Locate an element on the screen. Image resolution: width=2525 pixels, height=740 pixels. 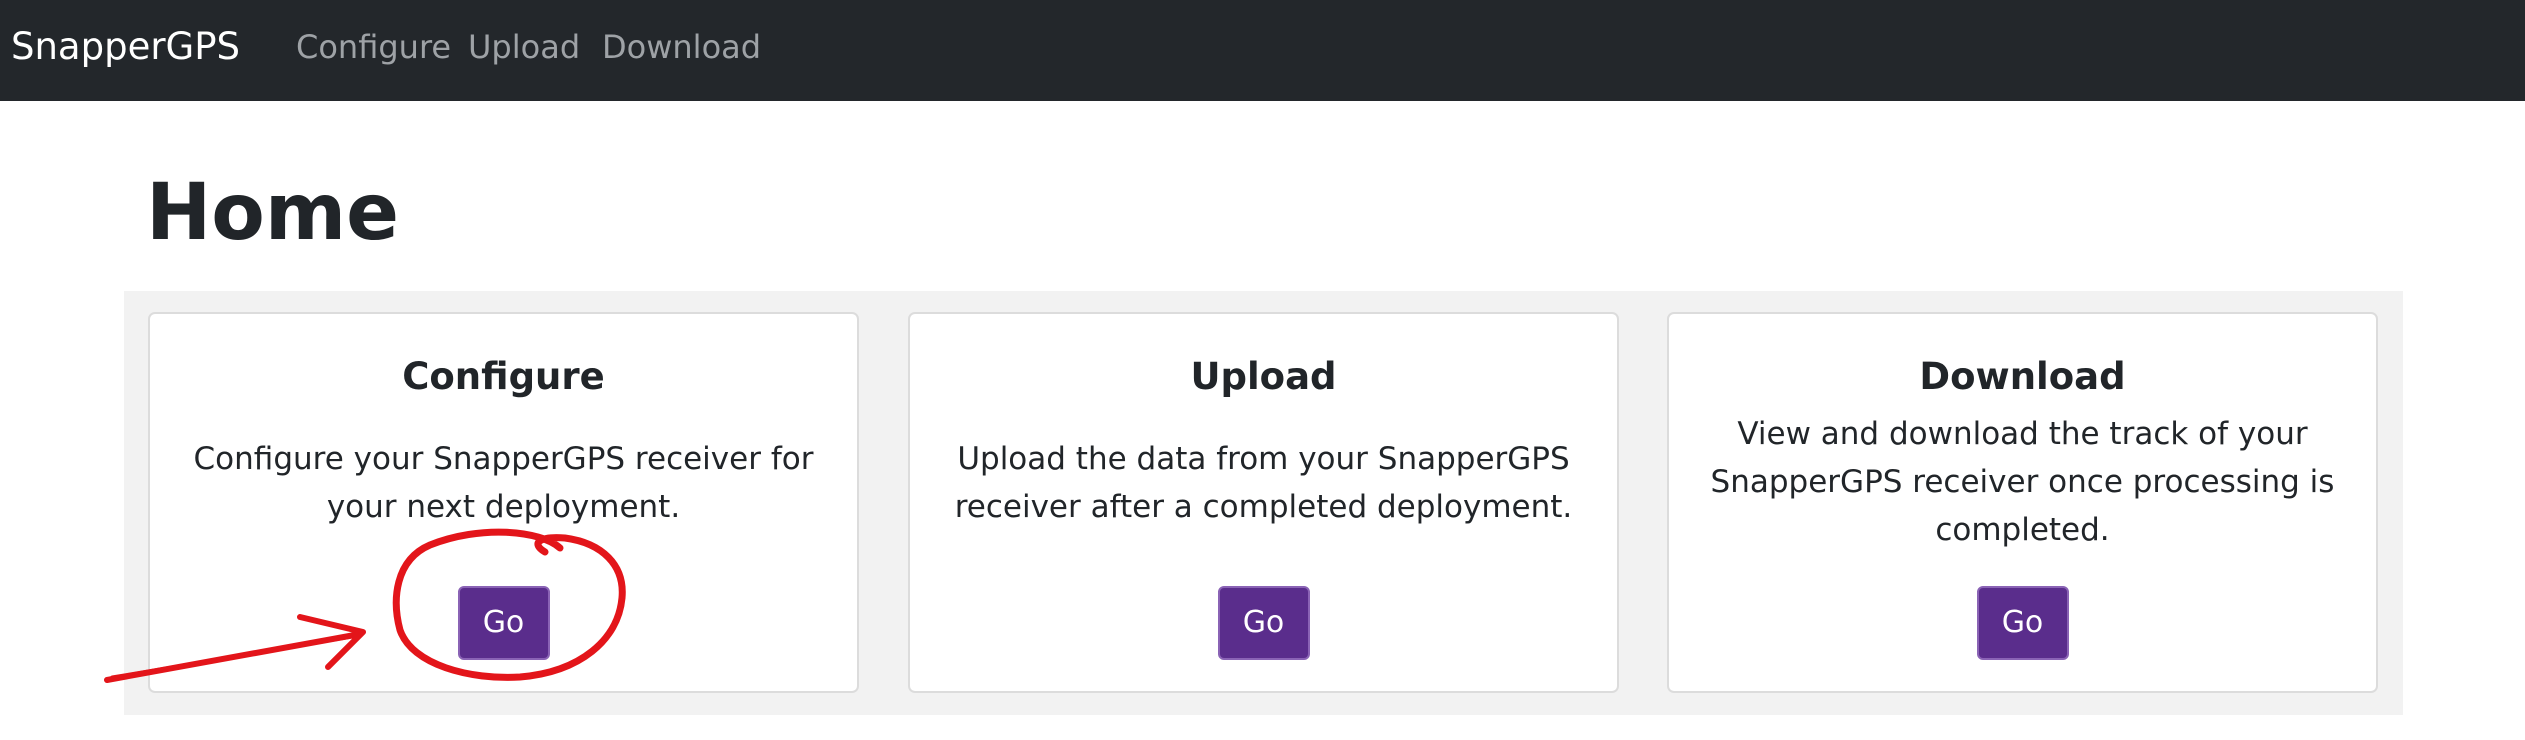
top-navbar: SnapperGPS Configure Upload Download is located at coordinates (1262, 50).